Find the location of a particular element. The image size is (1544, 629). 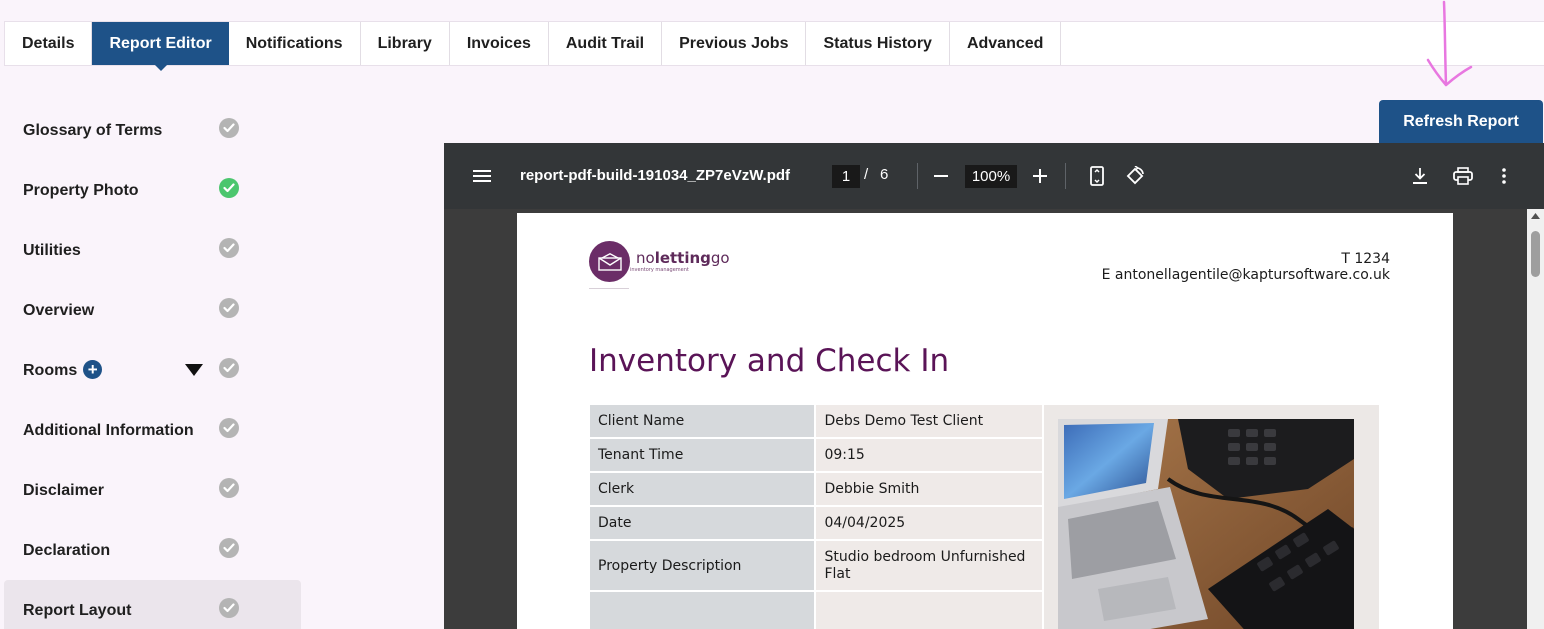

sidebar-item-label: Utilities is located at coordinates (52, 250).